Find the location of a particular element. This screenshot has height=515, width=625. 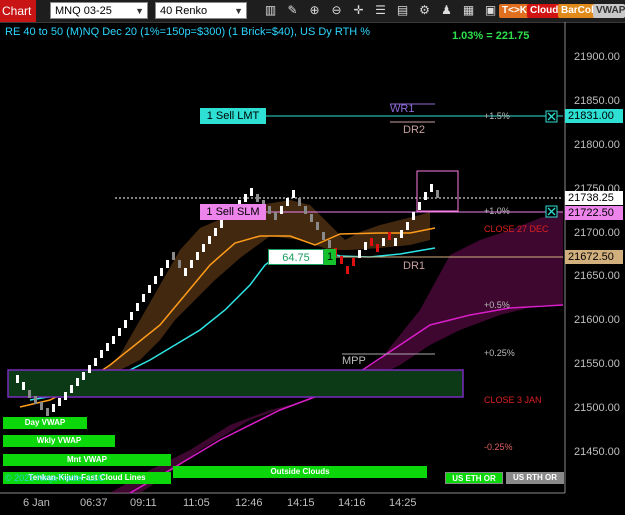

bars-icon: ▥ is located at coordinates (270, 10).